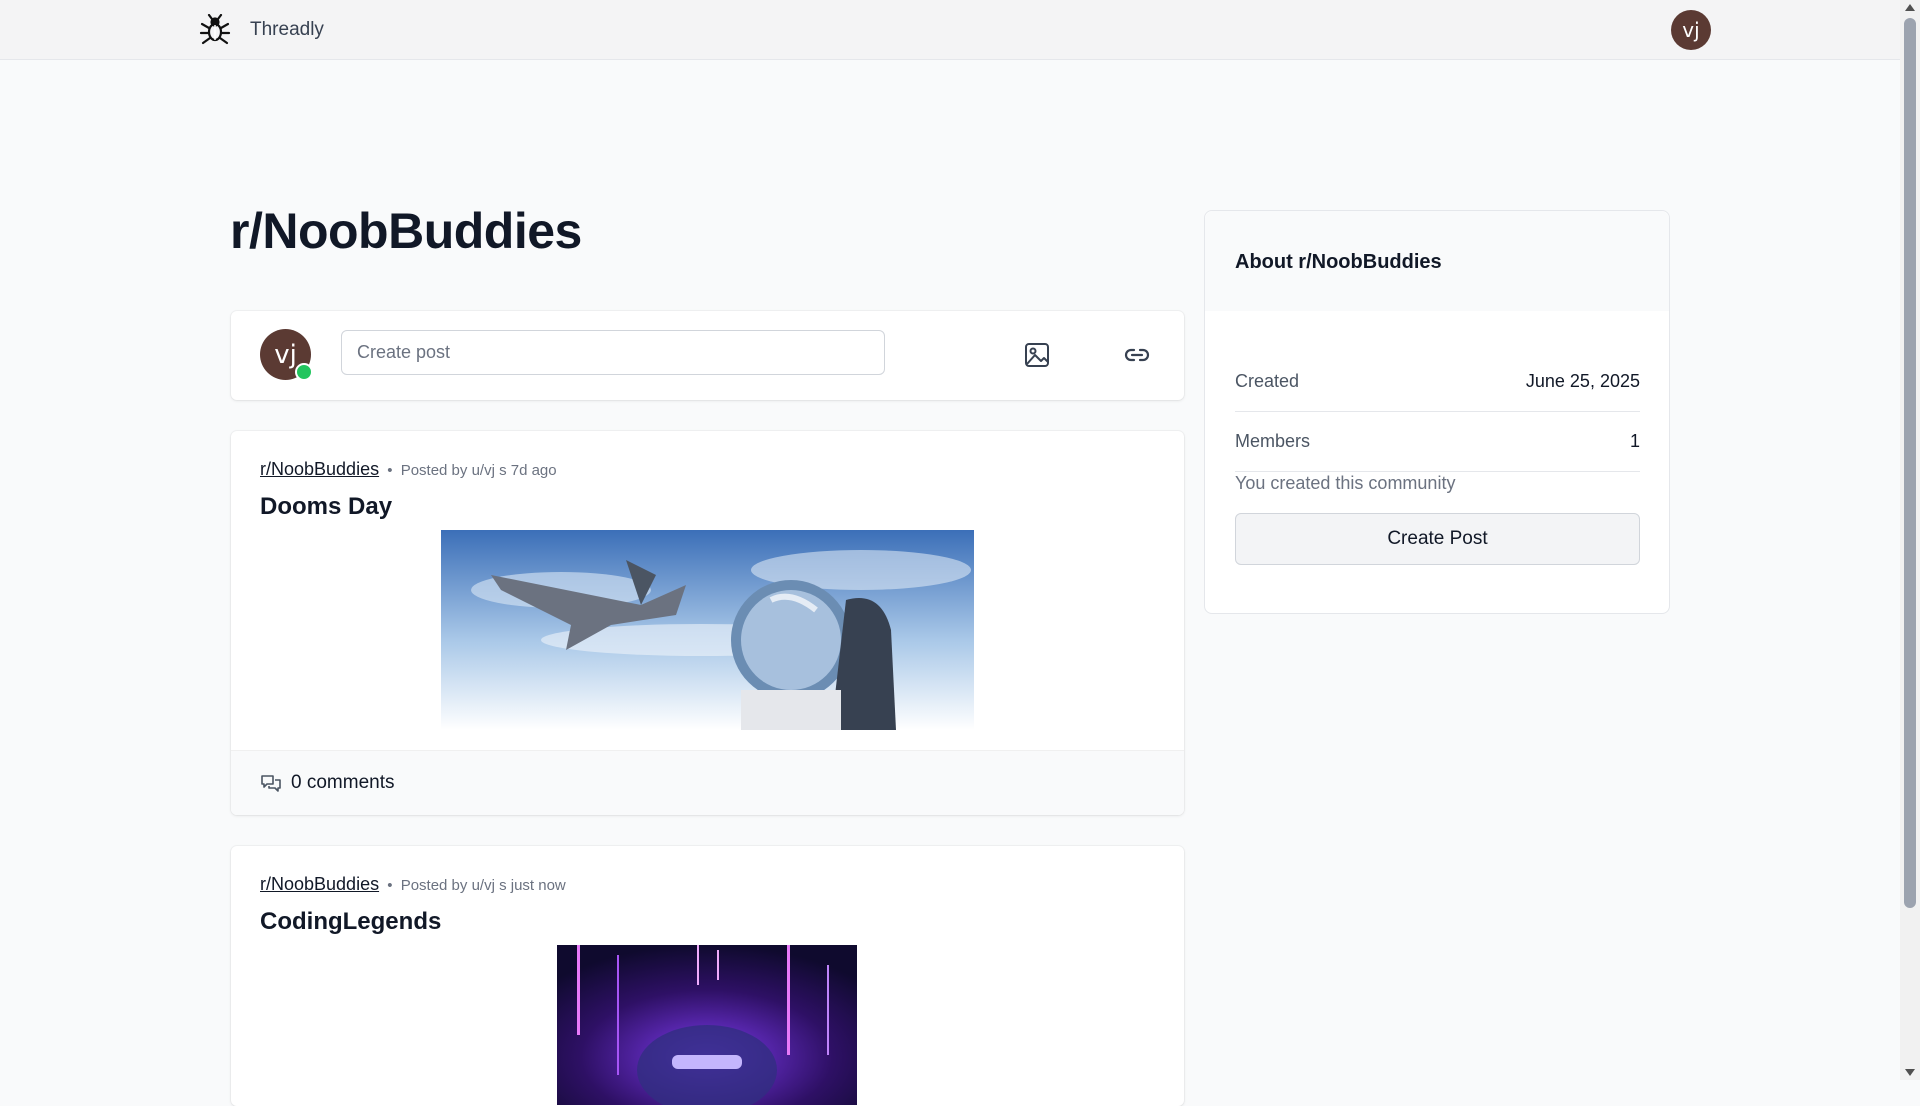 The image size is (1920, 1106). I want to click on members-row: Members 1, so click(1437, 441).